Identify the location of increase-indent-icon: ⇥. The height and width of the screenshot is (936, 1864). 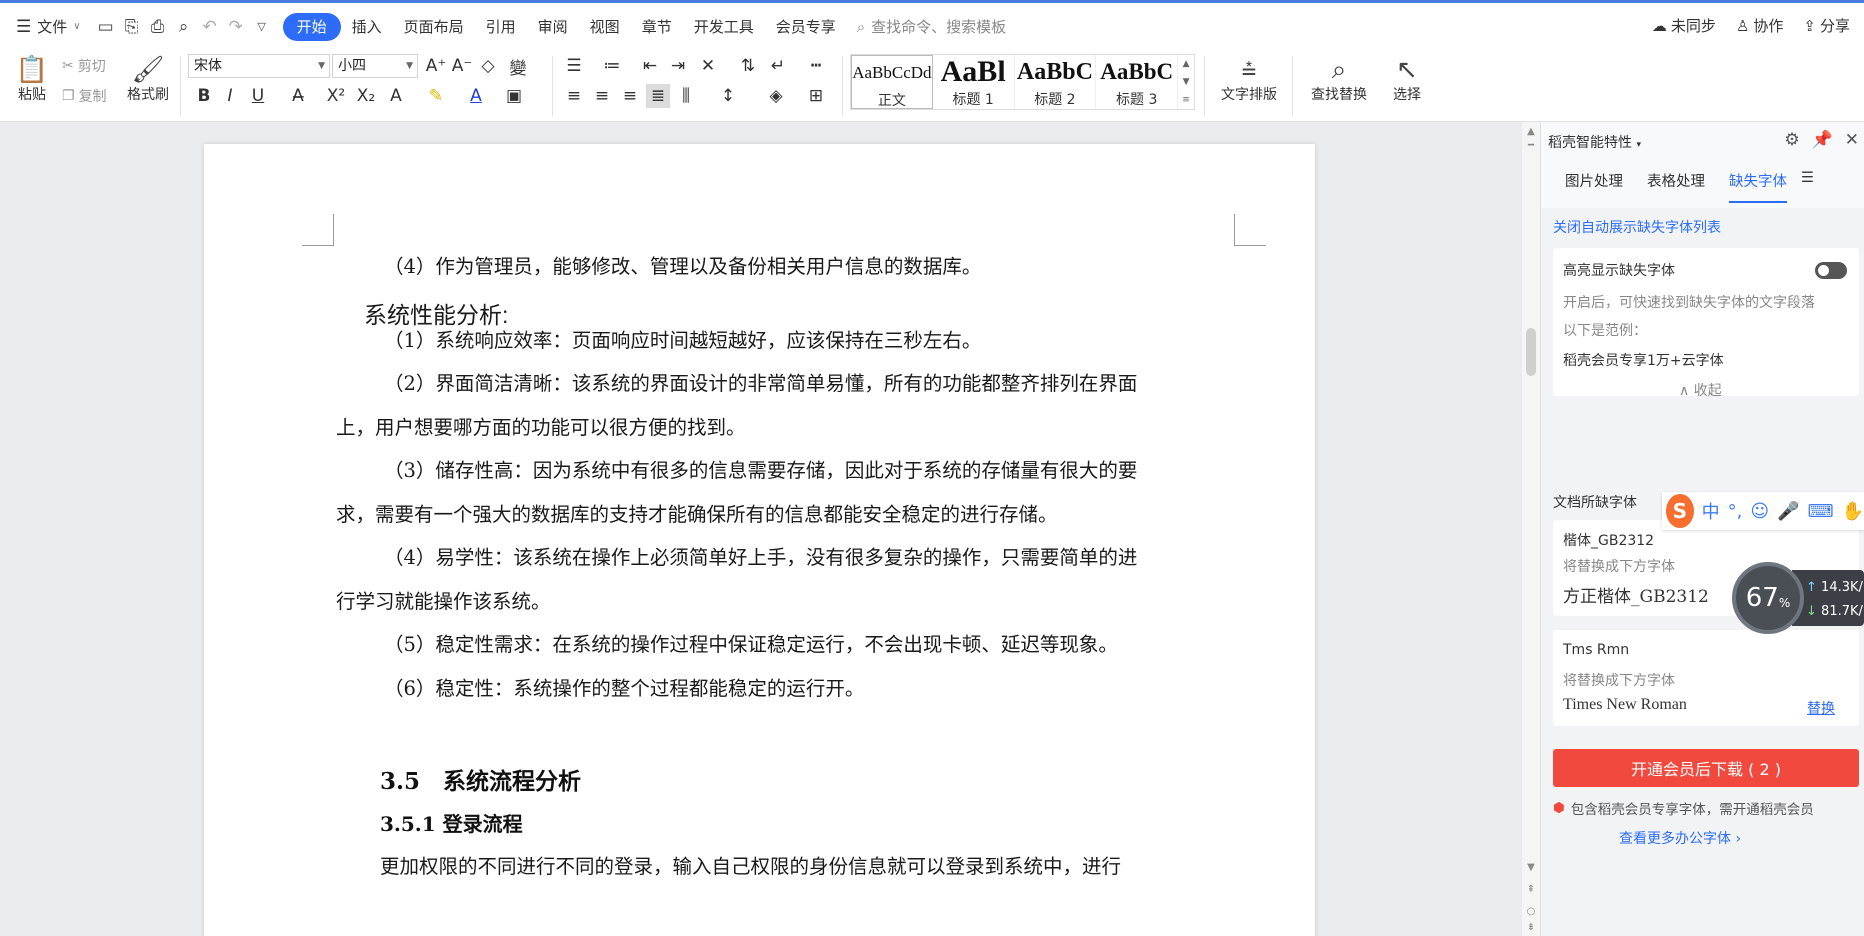
(678, 66).